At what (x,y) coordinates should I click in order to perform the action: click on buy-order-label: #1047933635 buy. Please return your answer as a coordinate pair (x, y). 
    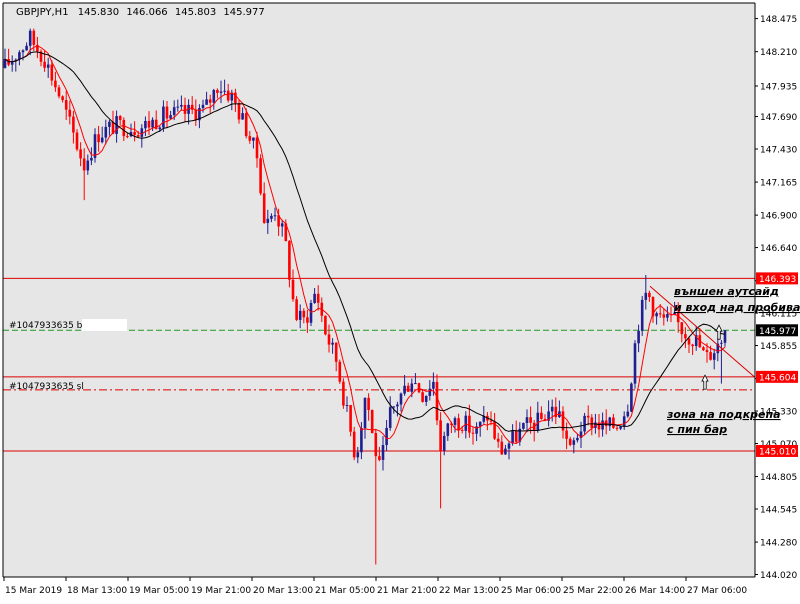
    Looking at the image, I should click on (51, 326).